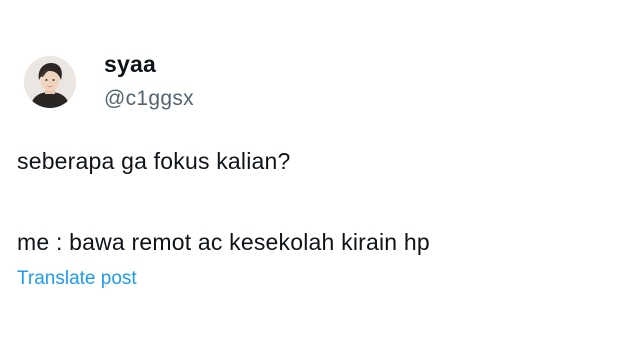  What do you see at coordinates (77, 279) in the screenshot?
I see `translate-post-link: Translate post` at bounding box center [77, 279].